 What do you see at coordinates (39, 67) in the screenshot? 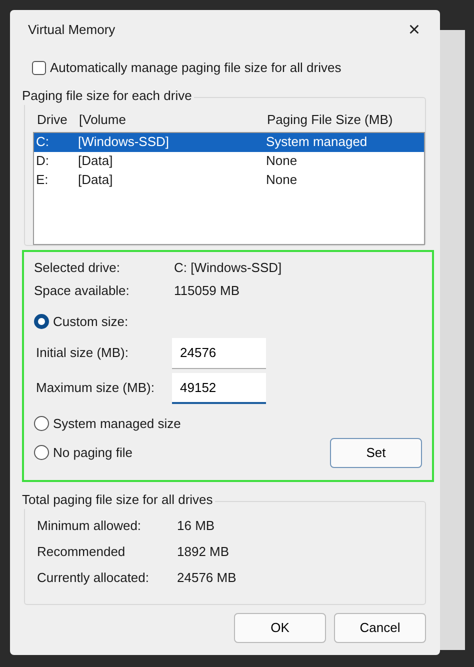
I see `checkbox` at bounding box center [39, 67].